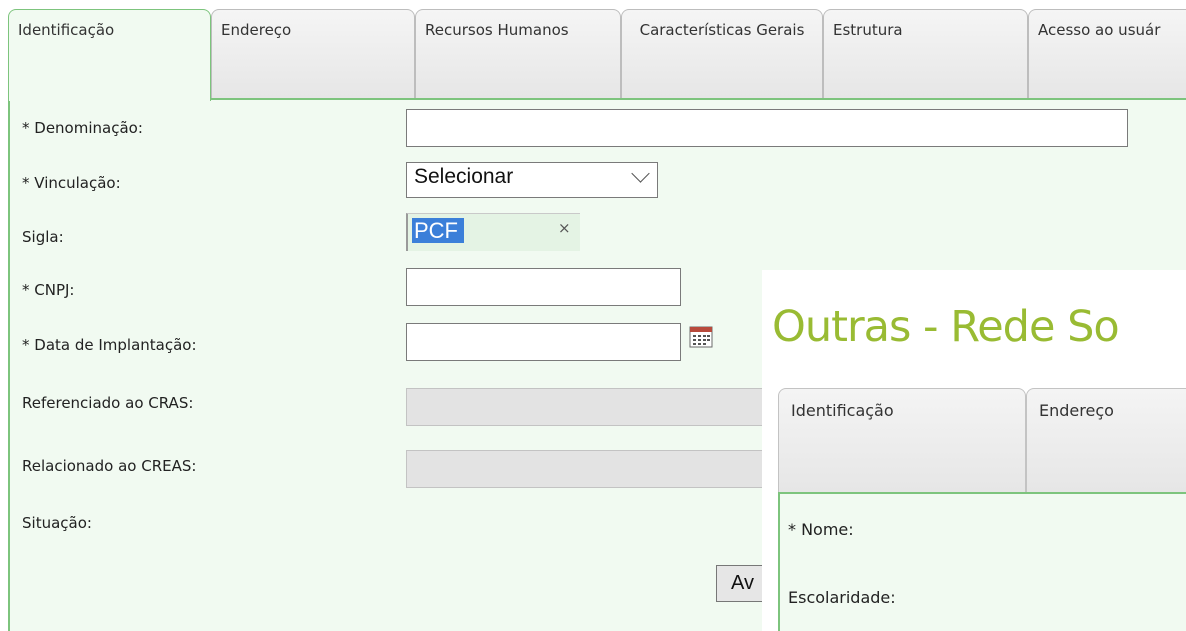 Image resolution: width=1186 pixels, height=631 pixels. I want to click on tab-label: Acesso ao usuár, so click(1099, 30).